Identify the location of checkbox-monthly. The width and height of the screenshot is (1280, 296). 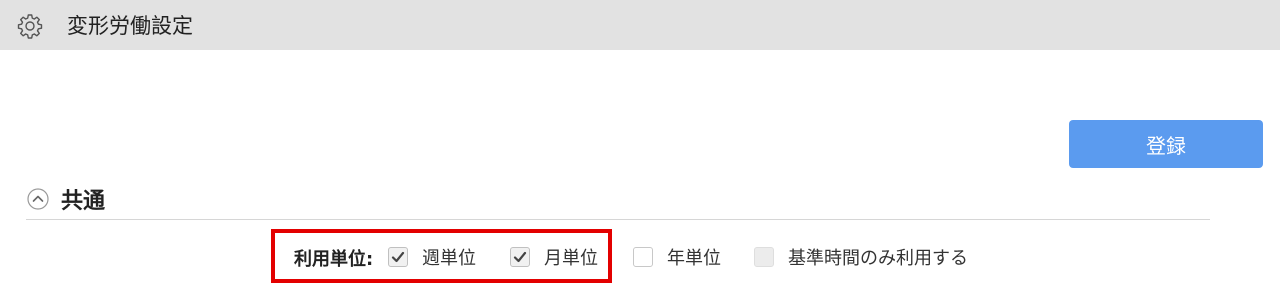
(520, 257).